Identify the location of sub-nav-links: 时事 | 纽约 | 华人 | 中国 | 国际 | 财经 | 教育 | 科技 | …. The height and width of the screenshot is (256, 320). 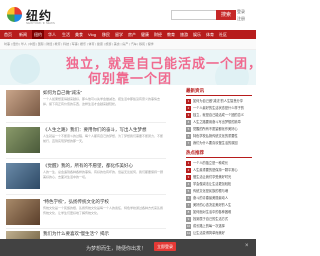
(79, 44).